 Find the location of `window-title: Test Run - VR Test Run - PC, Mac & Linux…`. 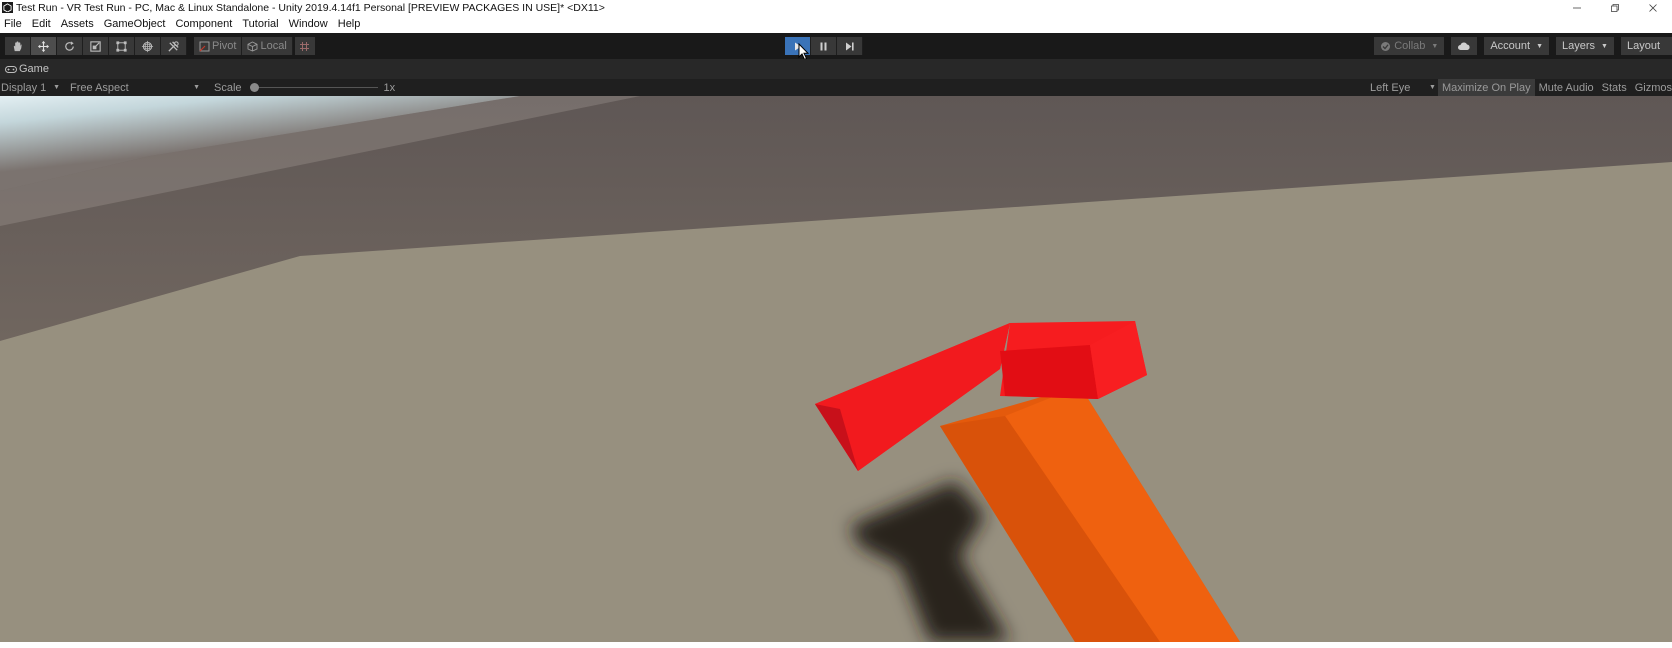

window-title: Test Run - VR Test Run - PC, Mac & Linux… is located at coordinates (310, 7).